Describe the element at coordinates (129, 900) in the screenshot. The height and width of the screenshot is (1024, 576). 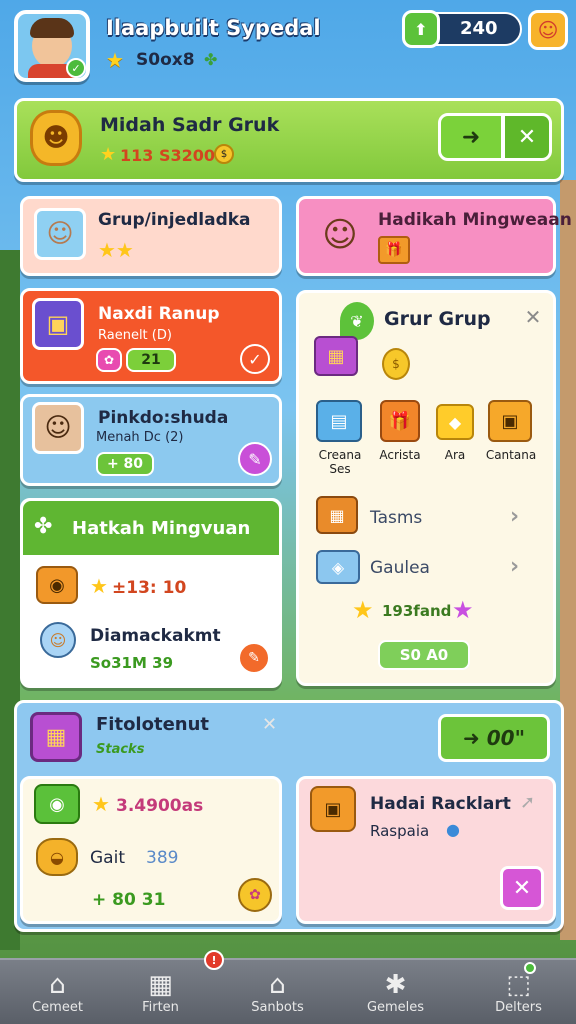
I see `rewards-row3: + 80 31` at that location.